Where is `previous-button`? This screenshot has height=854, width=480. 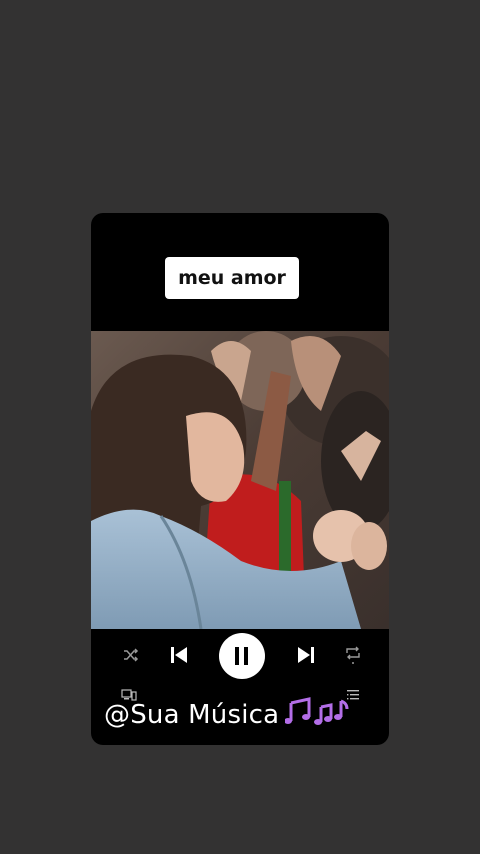
previous-button is located at coordinates (179, 655).